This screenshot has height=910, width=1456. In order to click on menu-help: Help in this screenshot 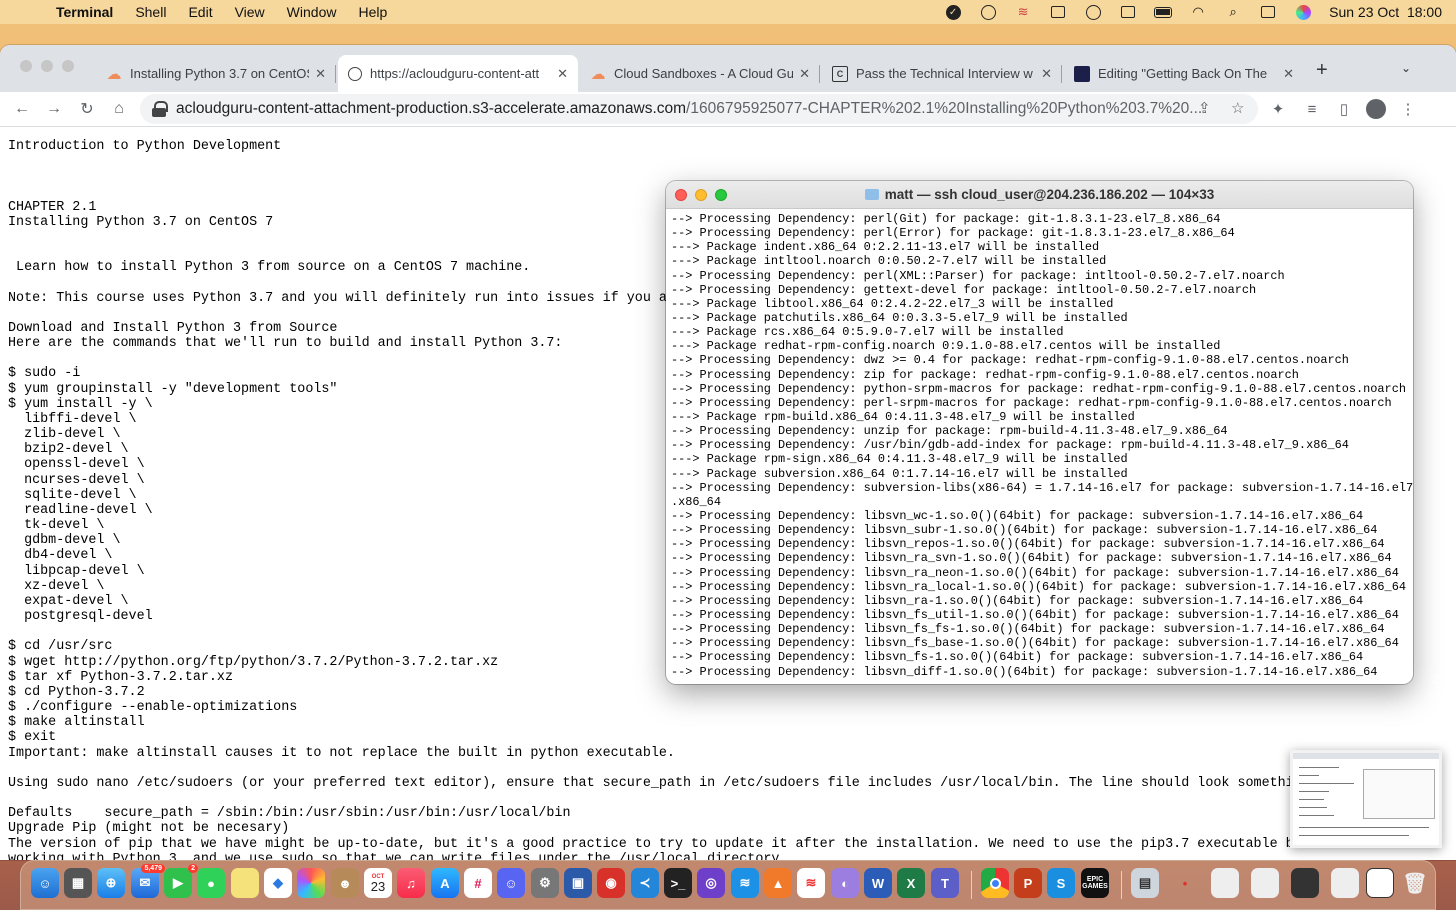, I will do `click(372, 12)`.